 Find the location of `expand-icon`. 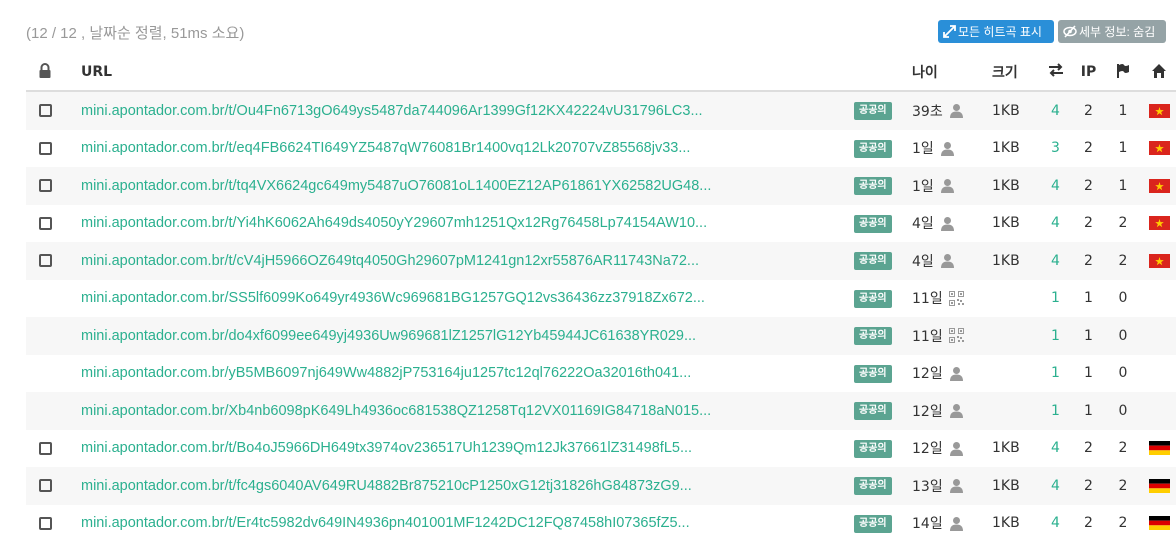

expand-icon is located at coordinates (949, 31).